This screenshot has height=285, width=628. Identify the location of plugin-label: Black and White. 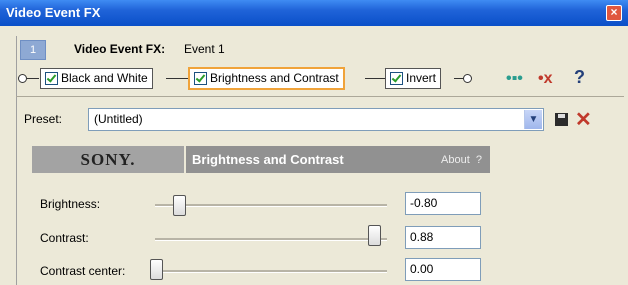
(104, 78).